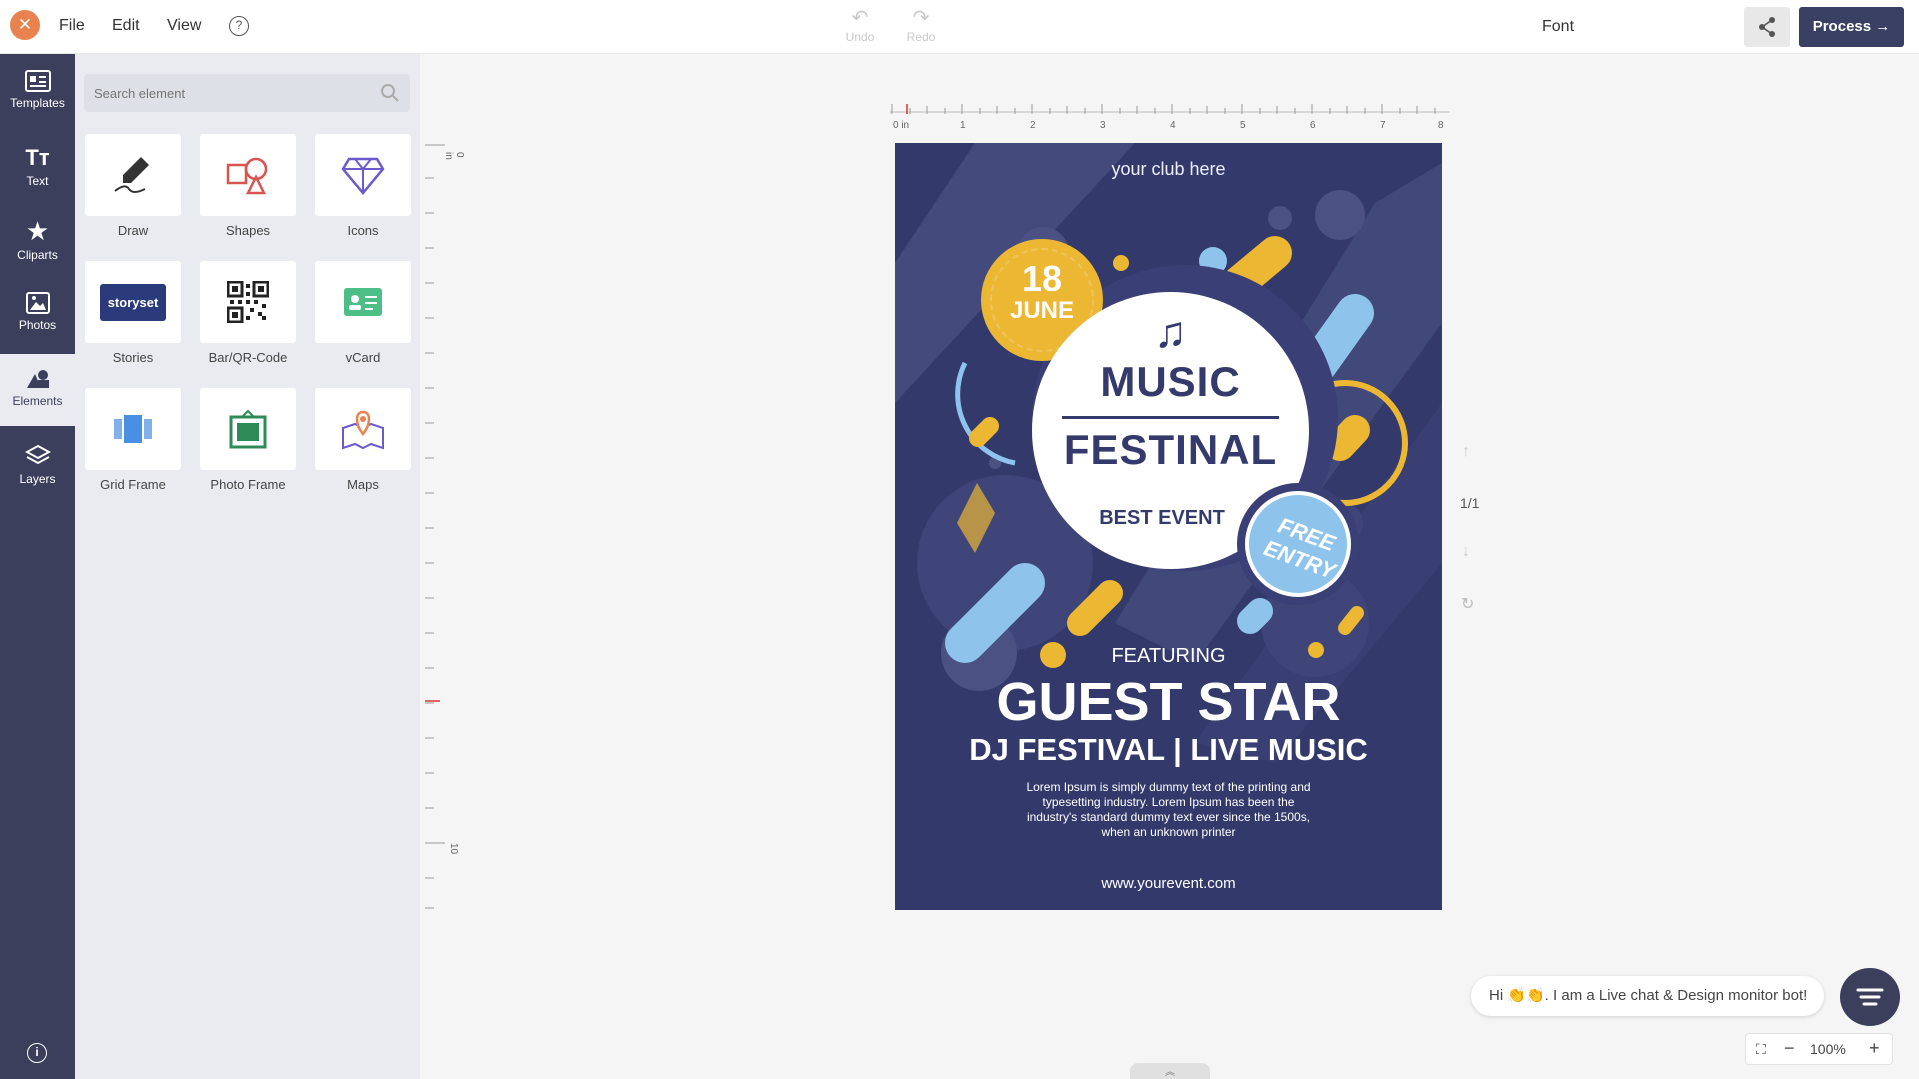  Describe the element at coordinates (37, 81) in the screenshot. I see `templates-icon` at that location.